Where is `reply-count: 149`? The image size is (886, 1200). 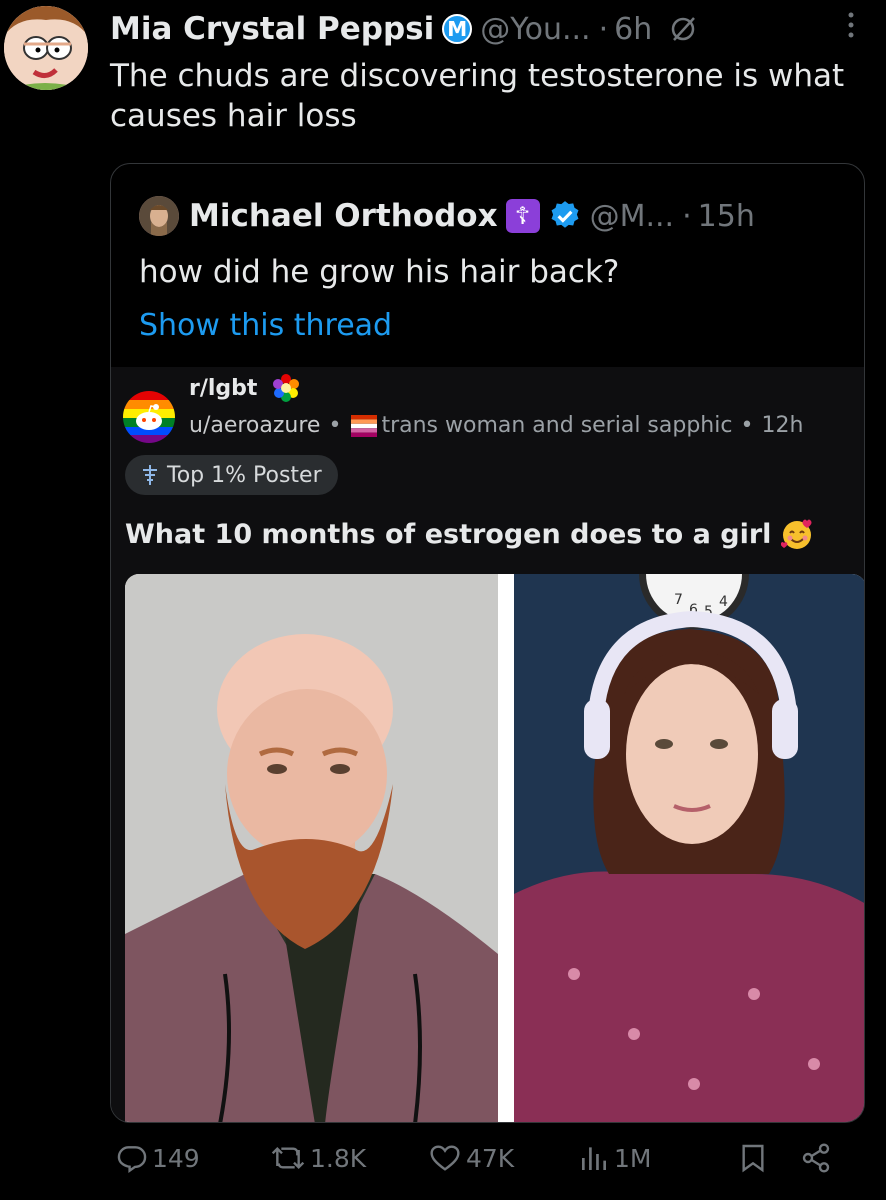 reply-count: 149 is located at coordinates (176, 1158).